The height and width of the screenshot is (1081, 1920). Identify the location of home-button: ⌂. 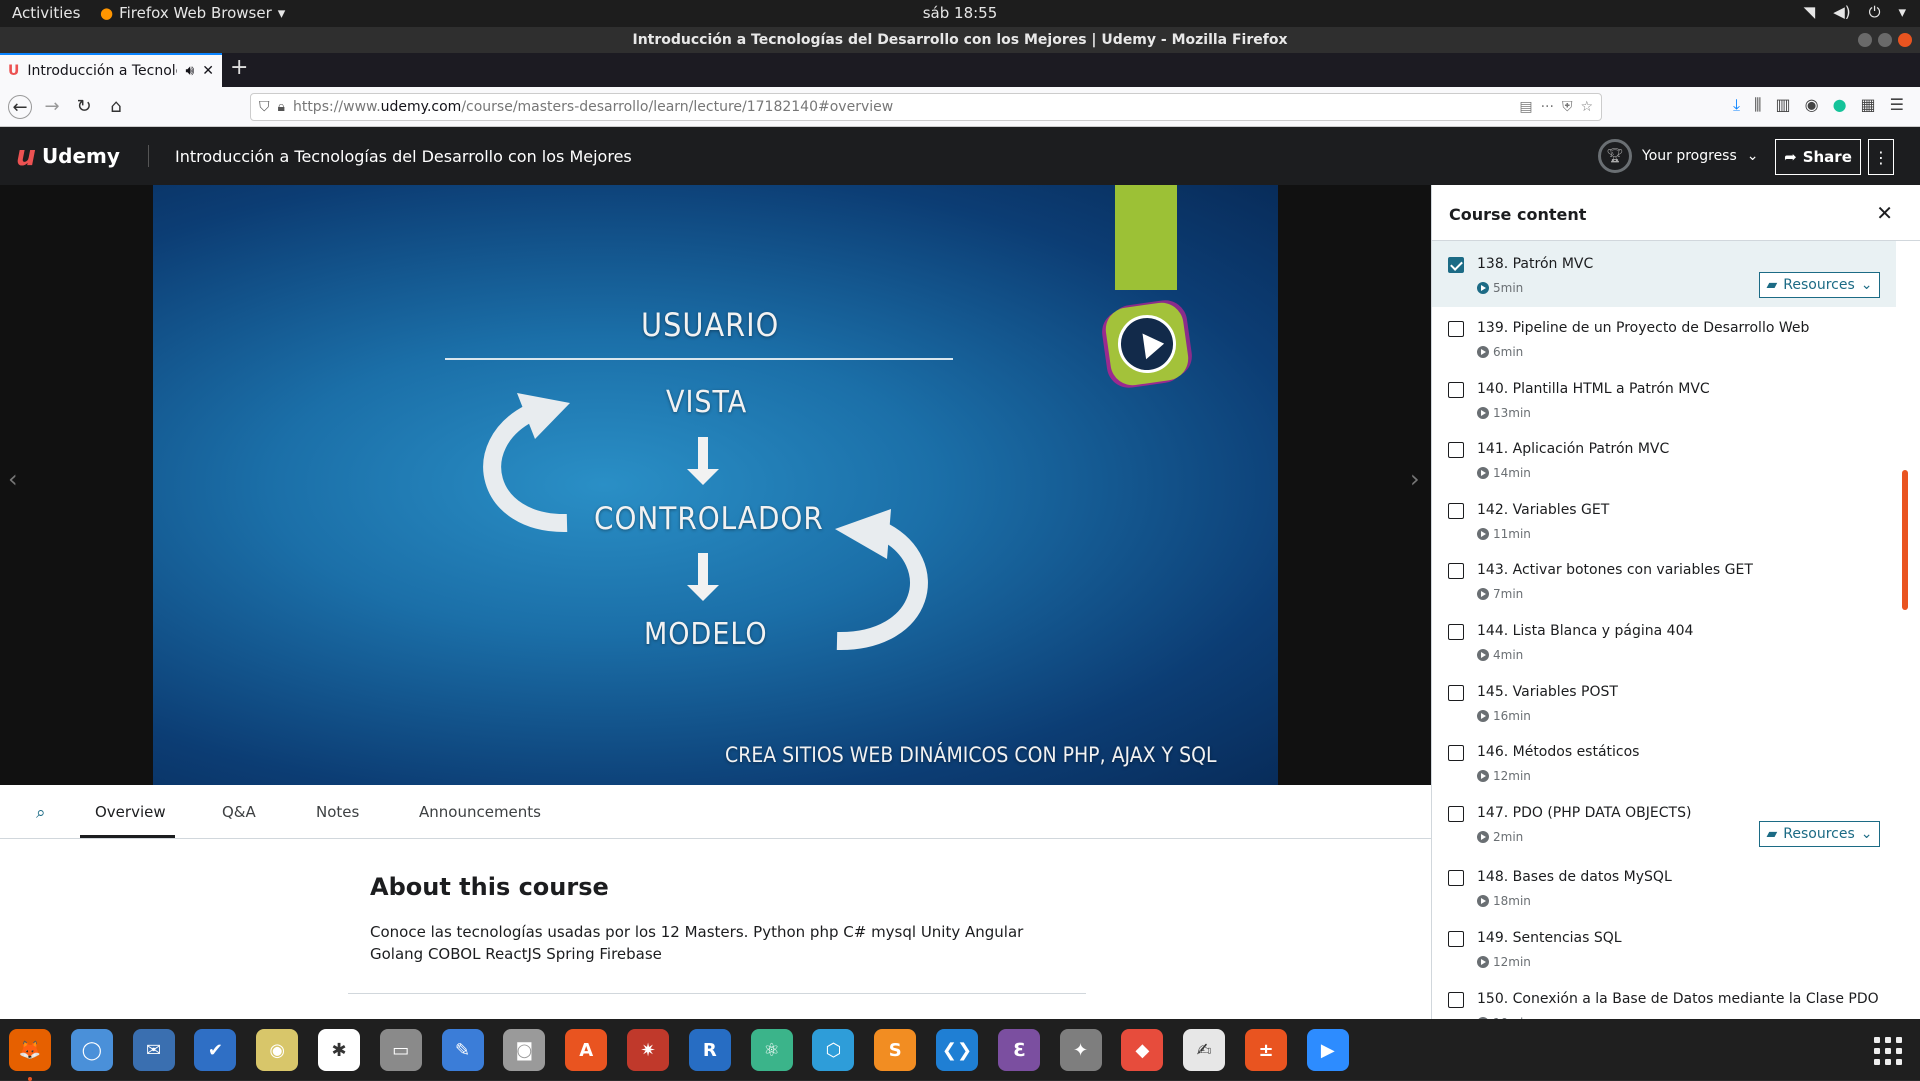
(116, 107).